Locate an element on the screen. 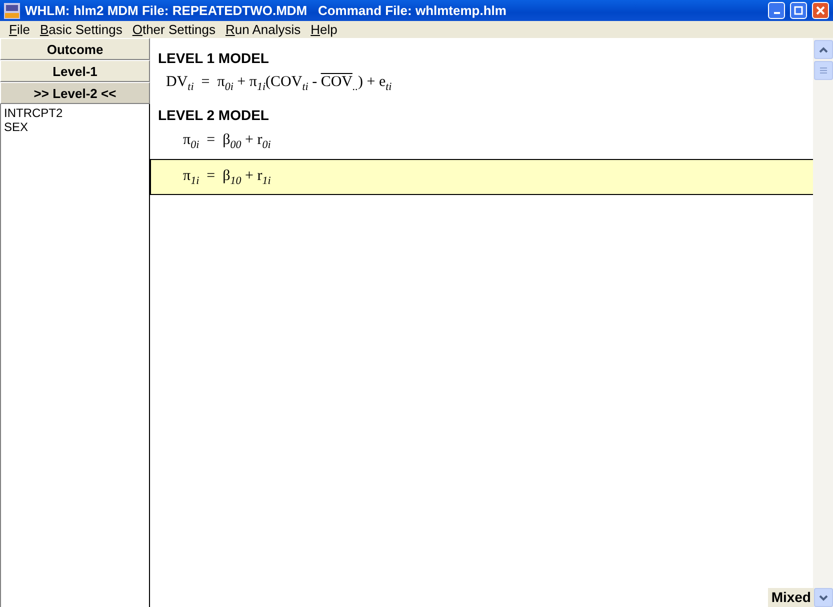 The image size is (833, 607). section-heading: LEVEL 1 MODEL is located at coordinates (214, 58).